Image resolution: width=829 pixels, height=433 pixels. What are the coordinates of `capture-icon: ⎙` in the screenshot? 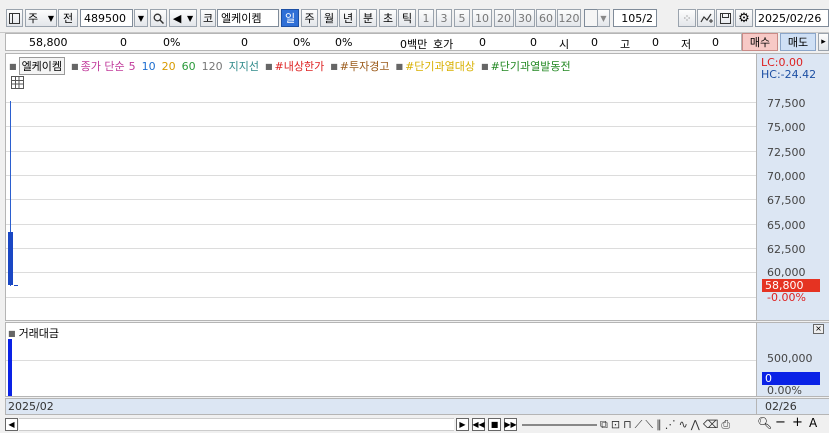 It's located at (725, 425).